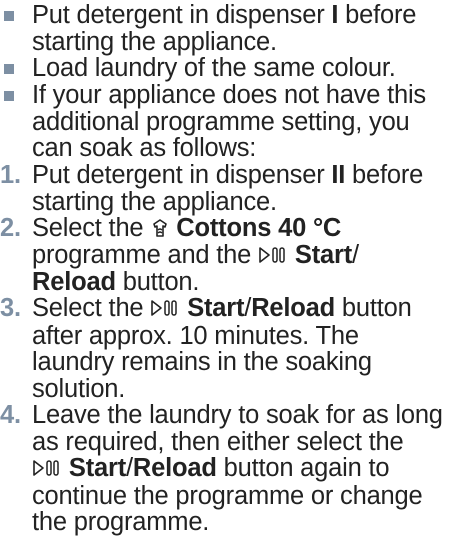 This screenshot has width=465, height=536. Describe the element at coordinates (10, 228) in the screenshot. I see `step-number: 2.` at that location.